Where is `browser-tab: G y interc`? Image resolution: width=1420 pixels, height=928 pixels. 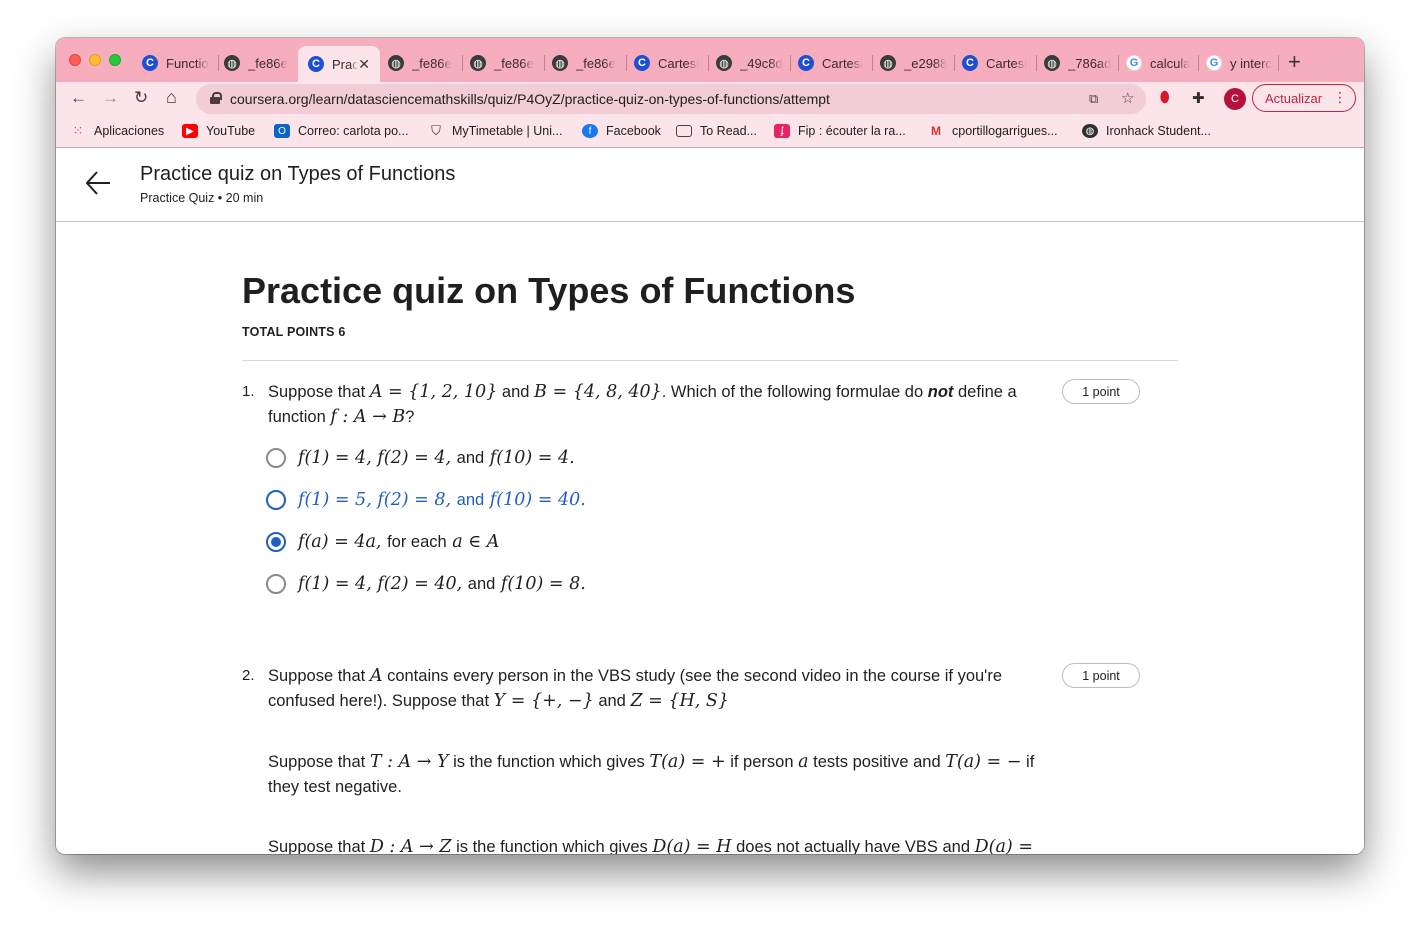 browser-tab: G y interc is located at coordinates (1237, 63).